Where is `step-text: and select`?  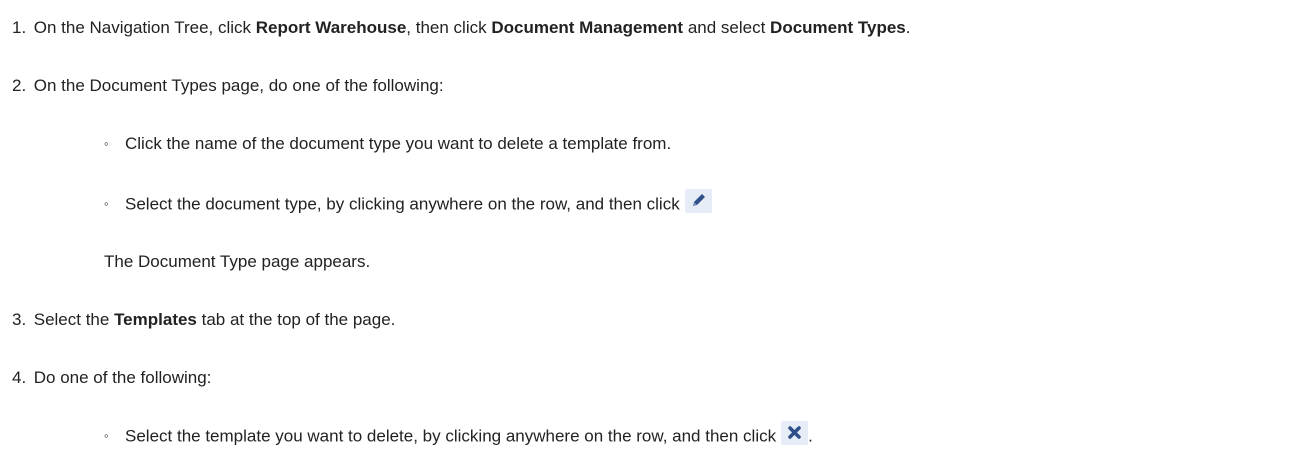 step-text: and select is located at coordinates (727, 27).